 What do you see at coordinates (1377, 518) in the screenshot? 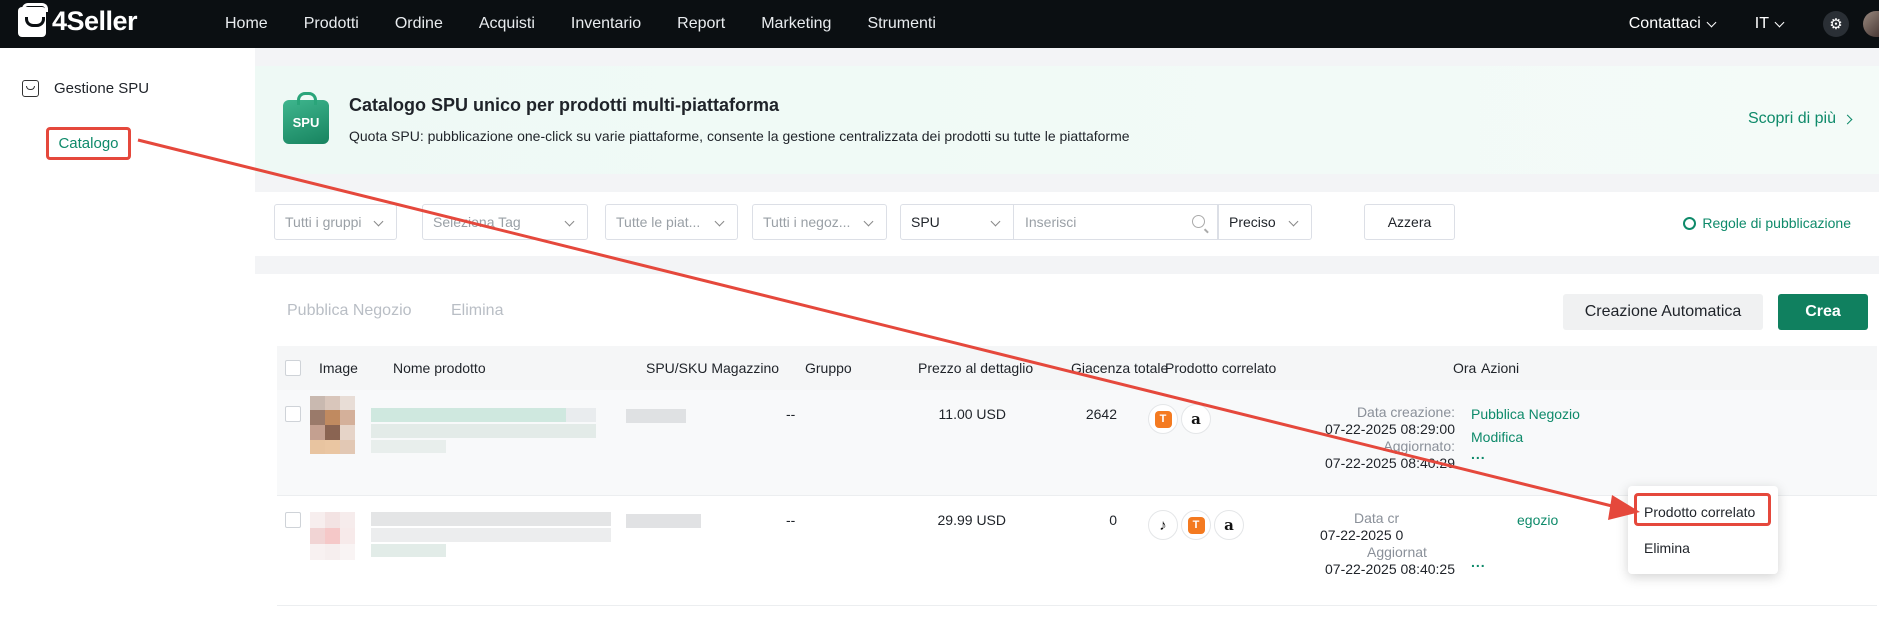
I see `created-label: Data cr` at bounding box center [1377, 518].